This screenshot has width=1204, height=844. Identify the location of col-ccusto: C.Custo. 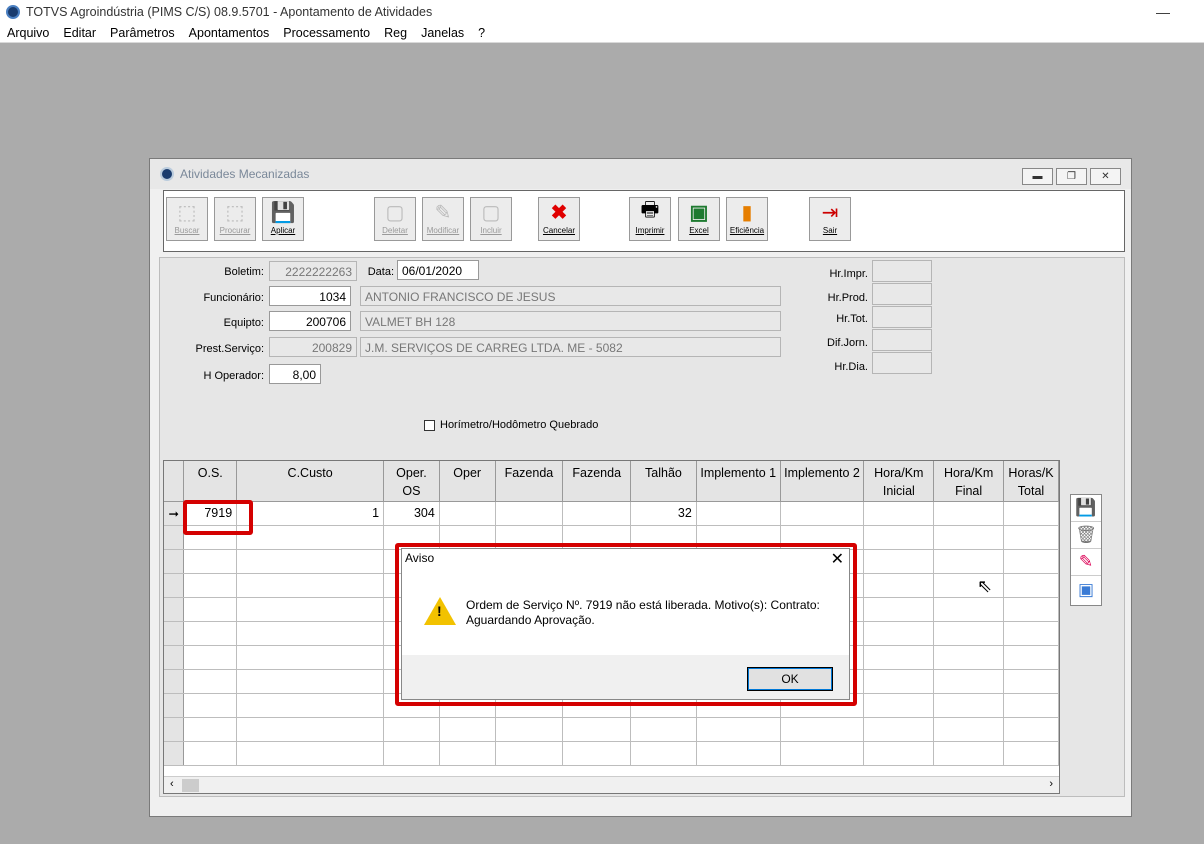
(310, 481).